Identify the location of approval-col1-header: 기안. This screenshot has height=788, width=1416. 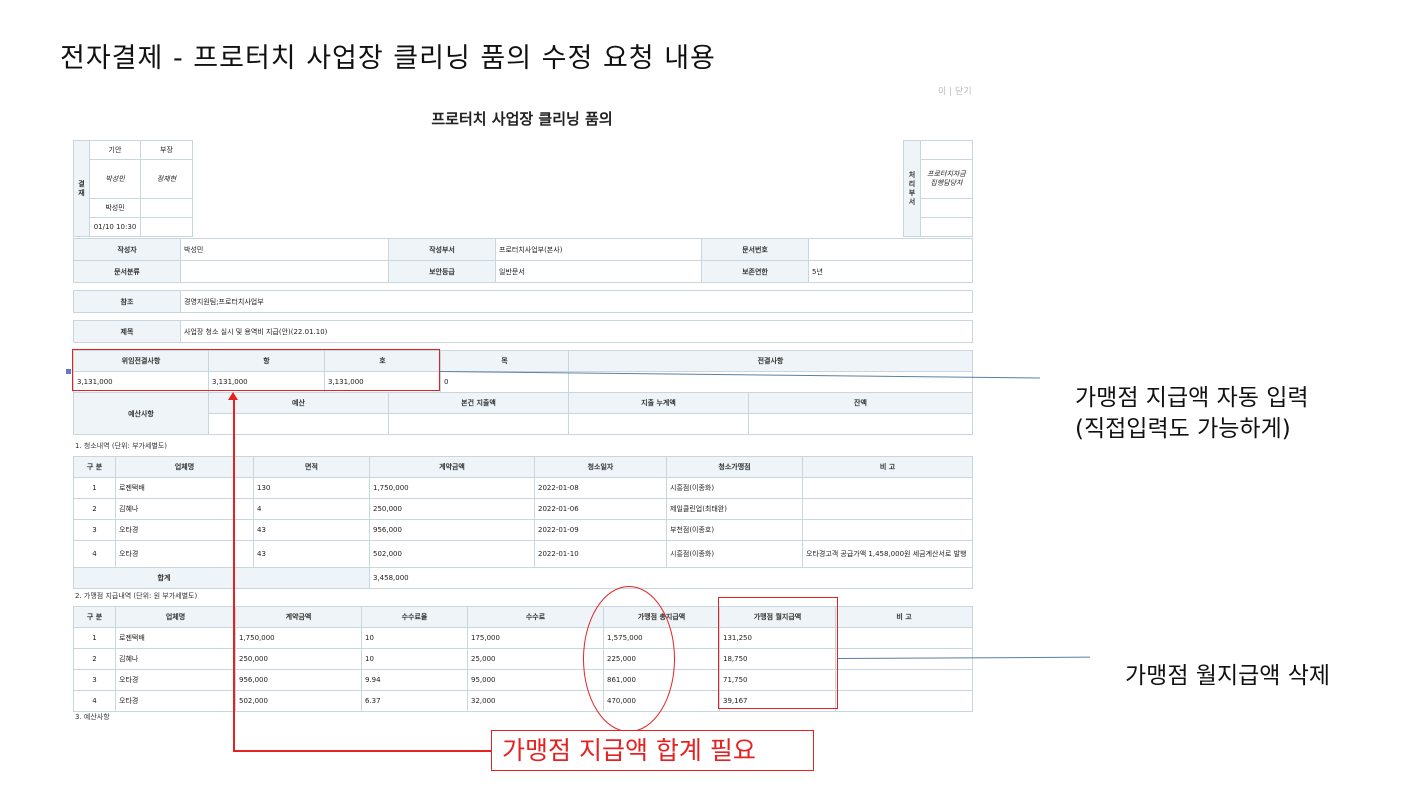
(115, 150).